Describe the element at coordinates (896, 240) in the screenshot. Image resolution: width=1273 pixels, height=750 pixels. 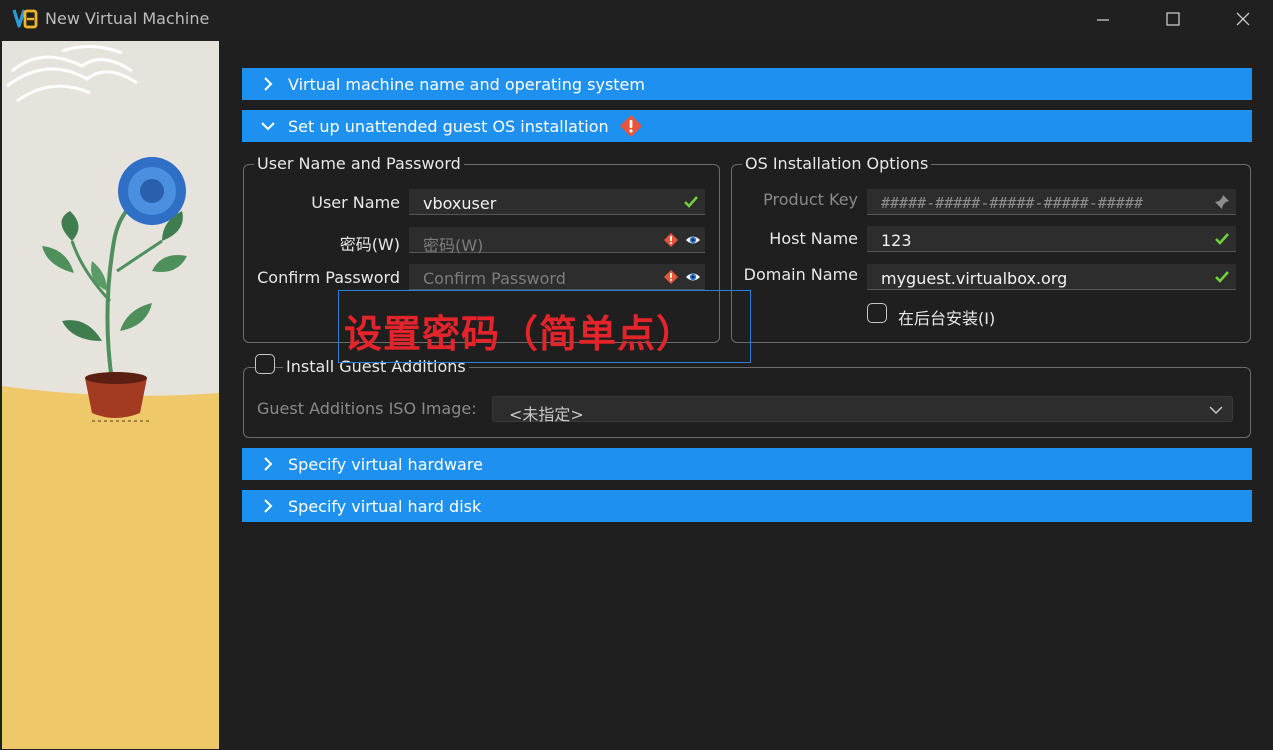
I see `host-name-value: 123` at that location.